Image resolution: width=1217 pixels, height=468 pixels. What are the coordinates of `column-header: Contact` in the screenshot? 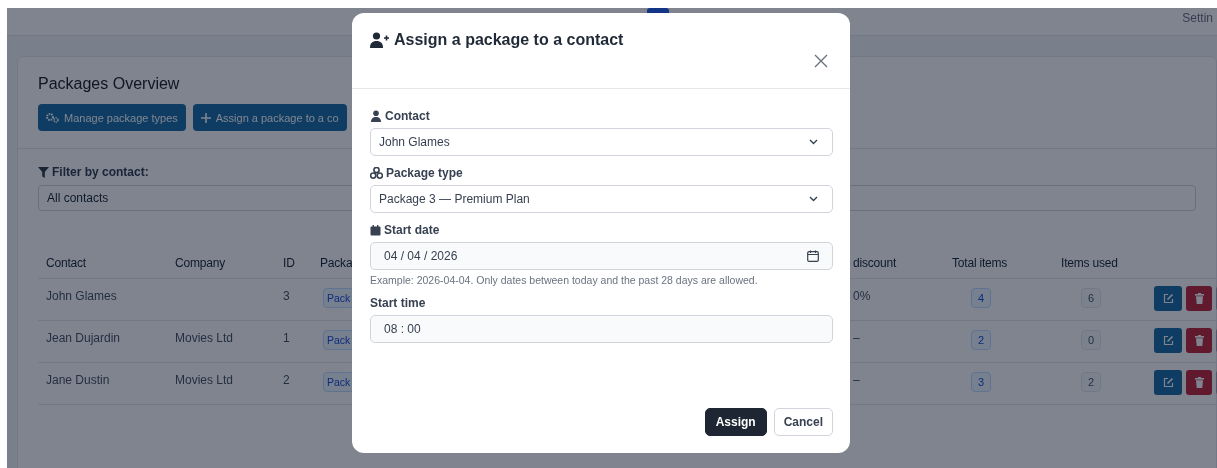 It's located at (102, 263).